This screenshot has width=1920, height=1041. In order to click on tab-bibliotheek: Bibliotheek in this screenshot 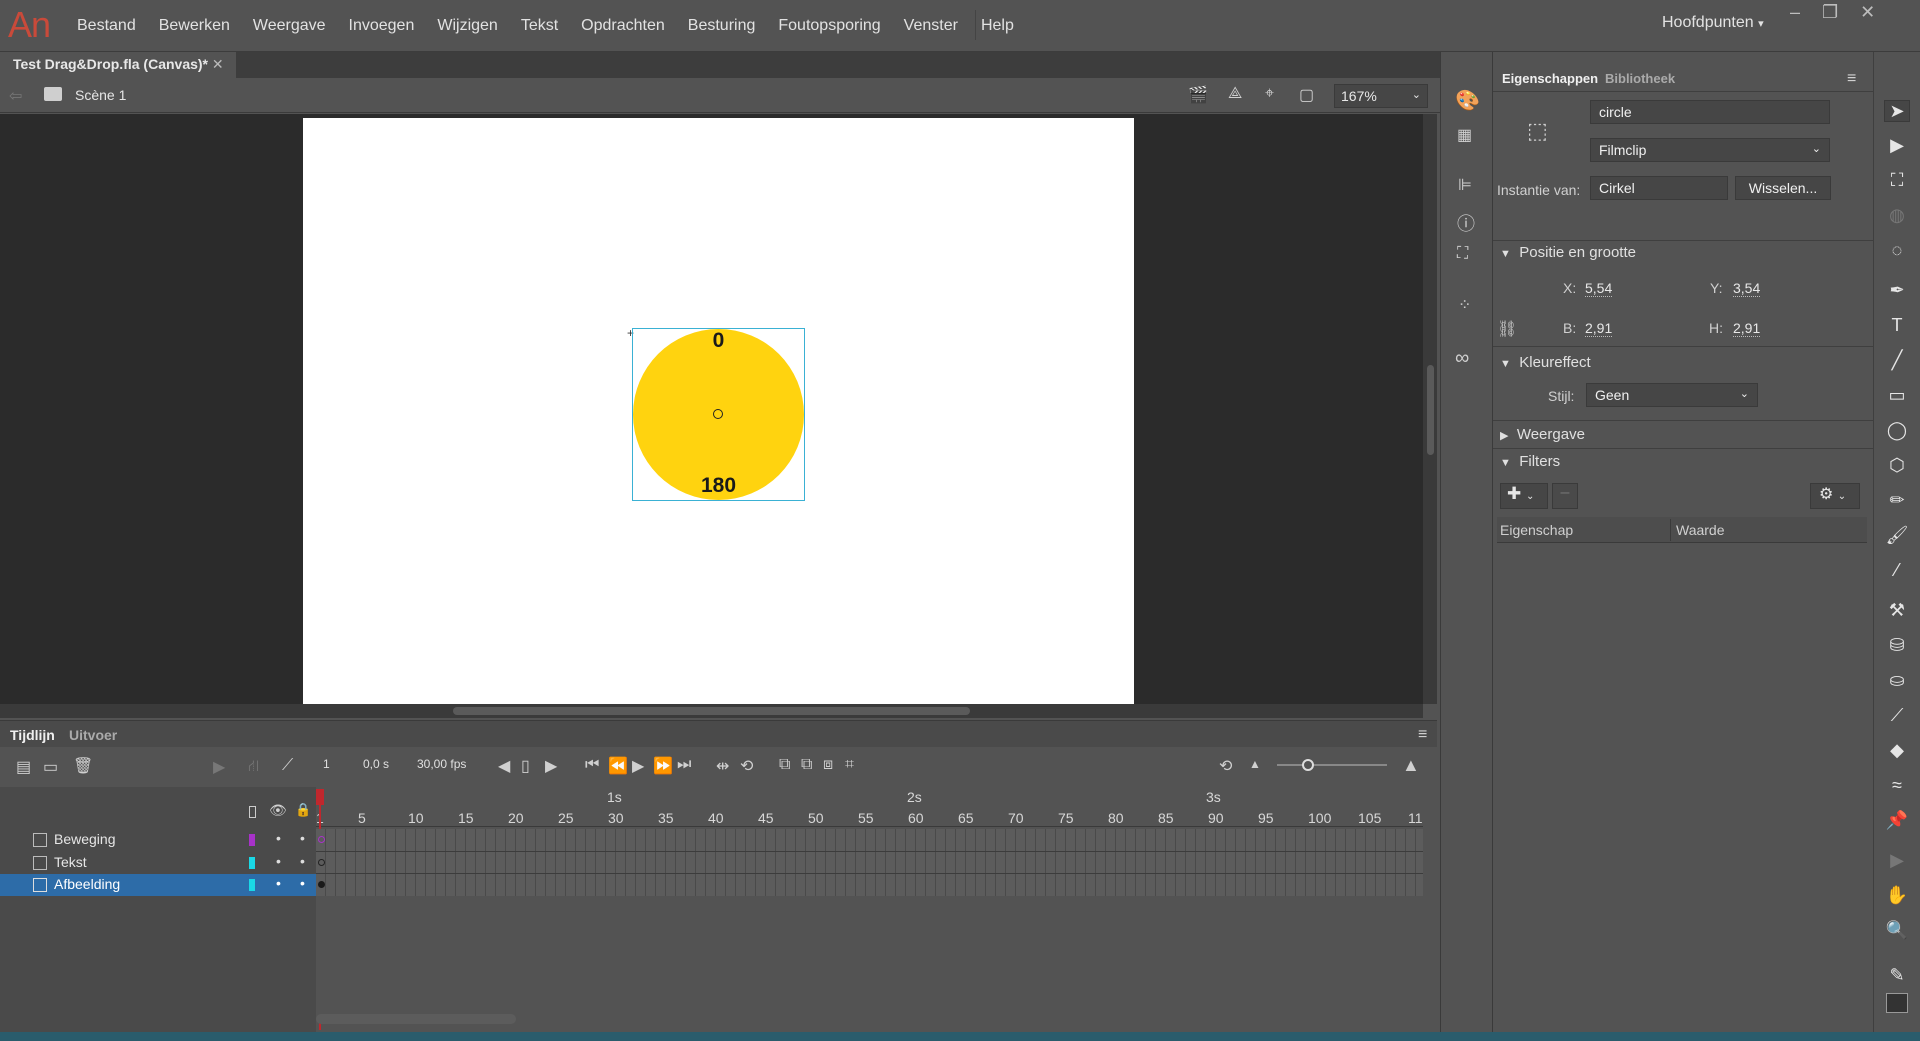, I will do `click(1640, 78)`.